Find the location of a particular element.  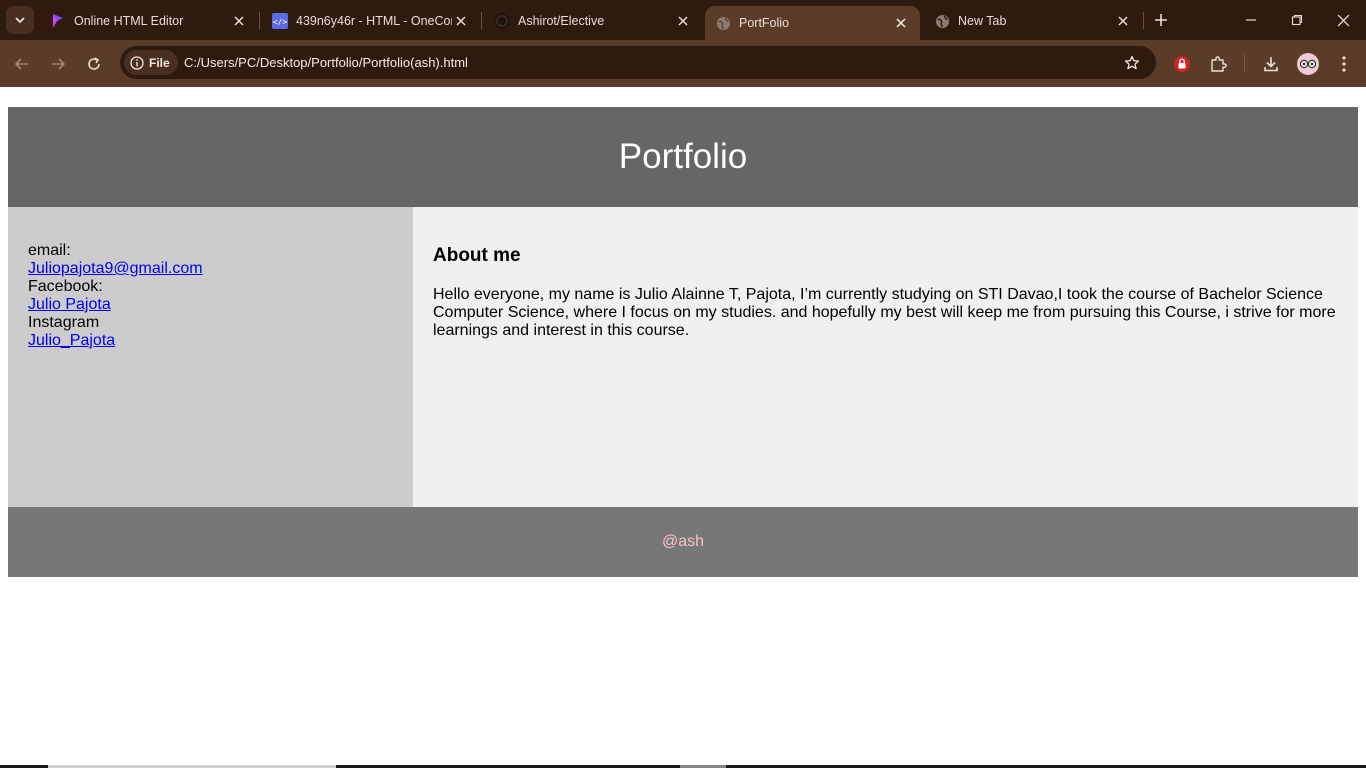

tab-title: Online HTML Editor is located at coordinates (129, 21).